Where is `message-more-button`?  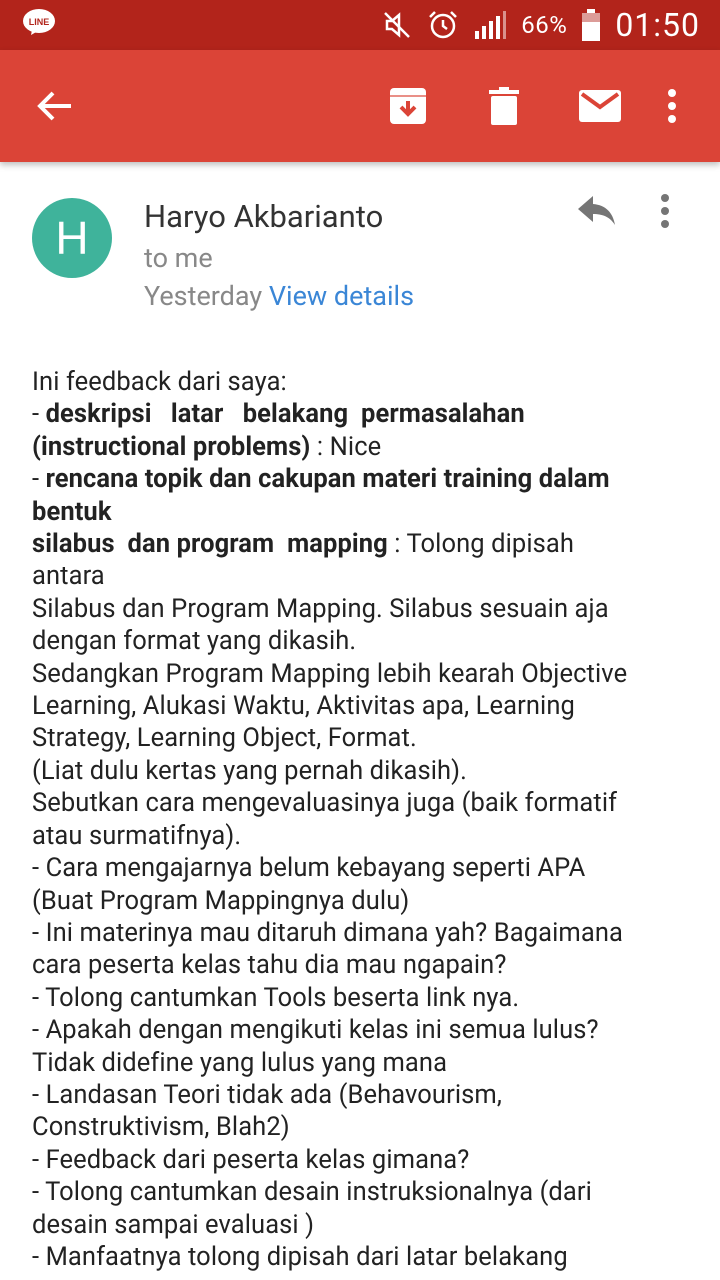
message-more-button is located at coordinates (672, 214).